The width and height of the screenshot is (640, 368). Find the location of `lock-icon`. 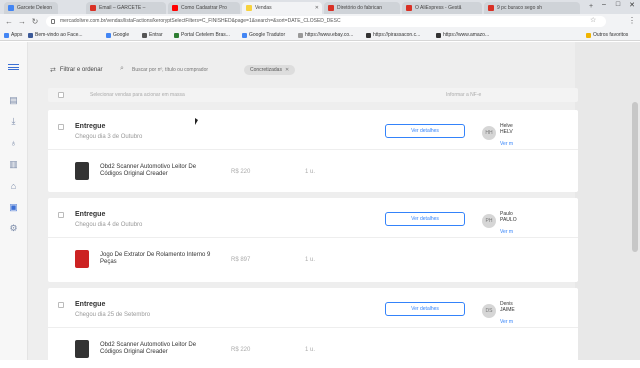

lock-icon is located at coordinates (53, 21).